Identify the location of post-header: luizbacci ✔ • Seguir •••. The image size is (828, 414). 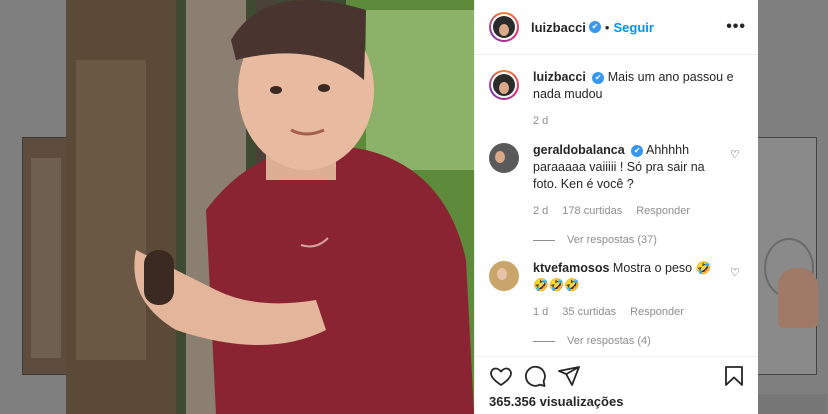
(616, 27).